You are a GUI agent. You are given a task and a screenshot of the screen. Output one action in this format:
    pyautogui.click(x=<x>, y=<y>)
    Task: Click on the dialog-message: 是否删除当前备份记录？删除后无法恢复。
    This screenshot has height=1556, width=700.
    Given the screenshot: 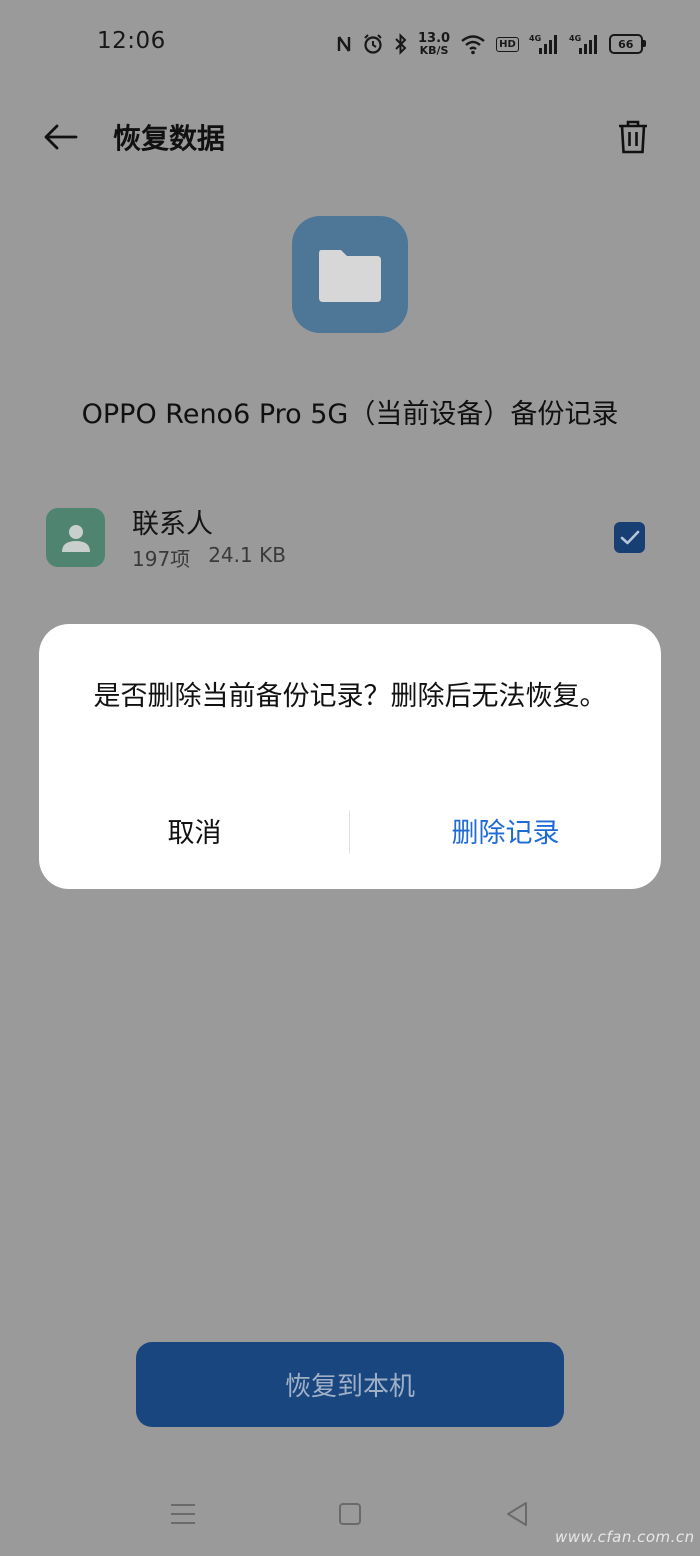 What is the action you would take?
    pyautogui.click(x=350, y=696)
    